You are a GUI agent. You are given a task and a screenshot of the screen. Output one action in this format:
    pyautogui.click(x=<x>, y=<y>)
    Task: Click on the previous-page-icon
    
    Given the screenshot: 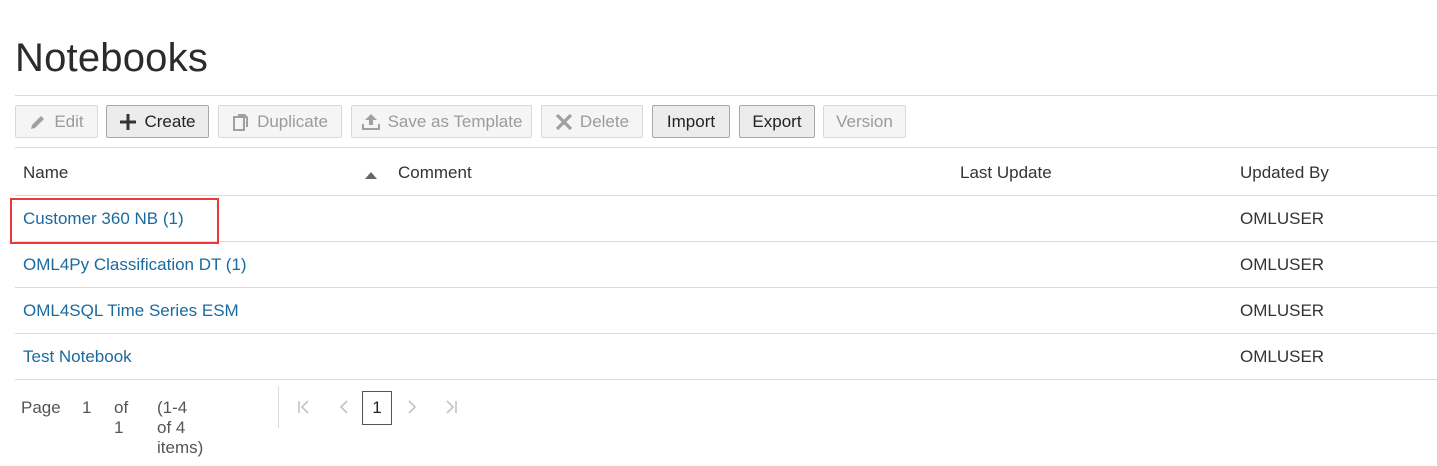 What is the action you would take?
    pyautogui.click(x=344, y=409)
    